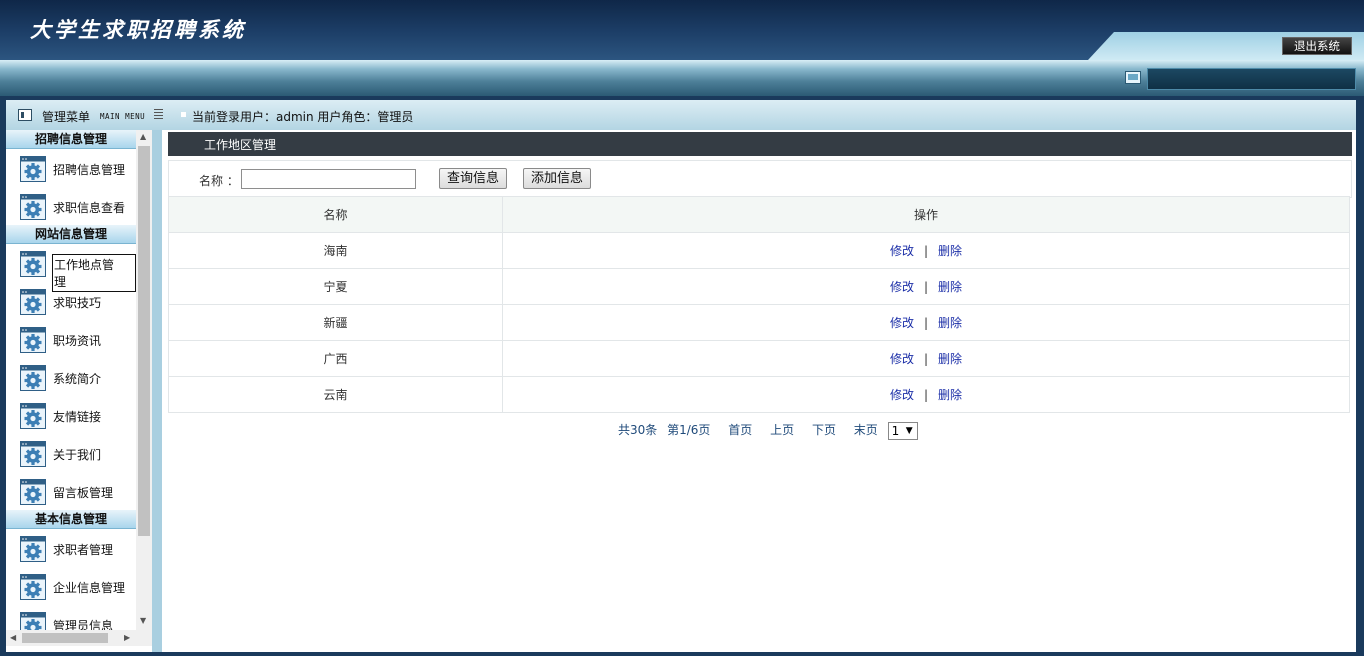 Image resolution: width=1364 pixels, height=656 pixels. I want to click on sidebar-group-header: 招聘信息管理, so click(71, 139).